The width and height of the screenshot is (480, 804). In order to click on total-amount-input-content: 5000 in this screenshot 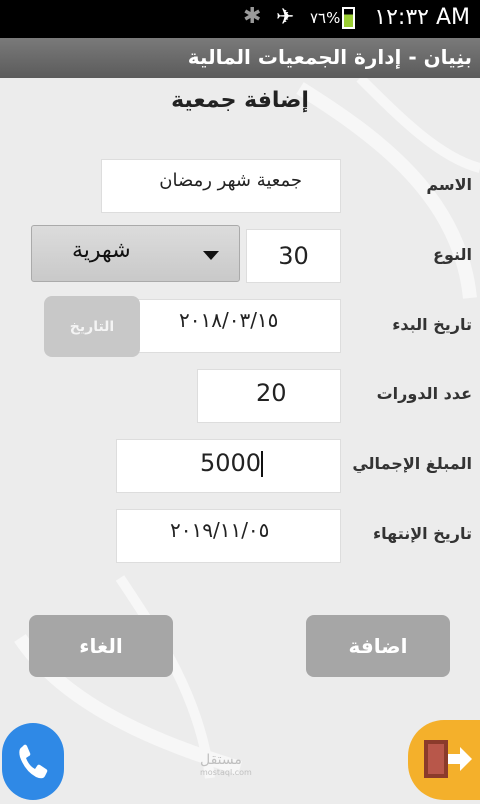, I will do `click(232, 463)`.